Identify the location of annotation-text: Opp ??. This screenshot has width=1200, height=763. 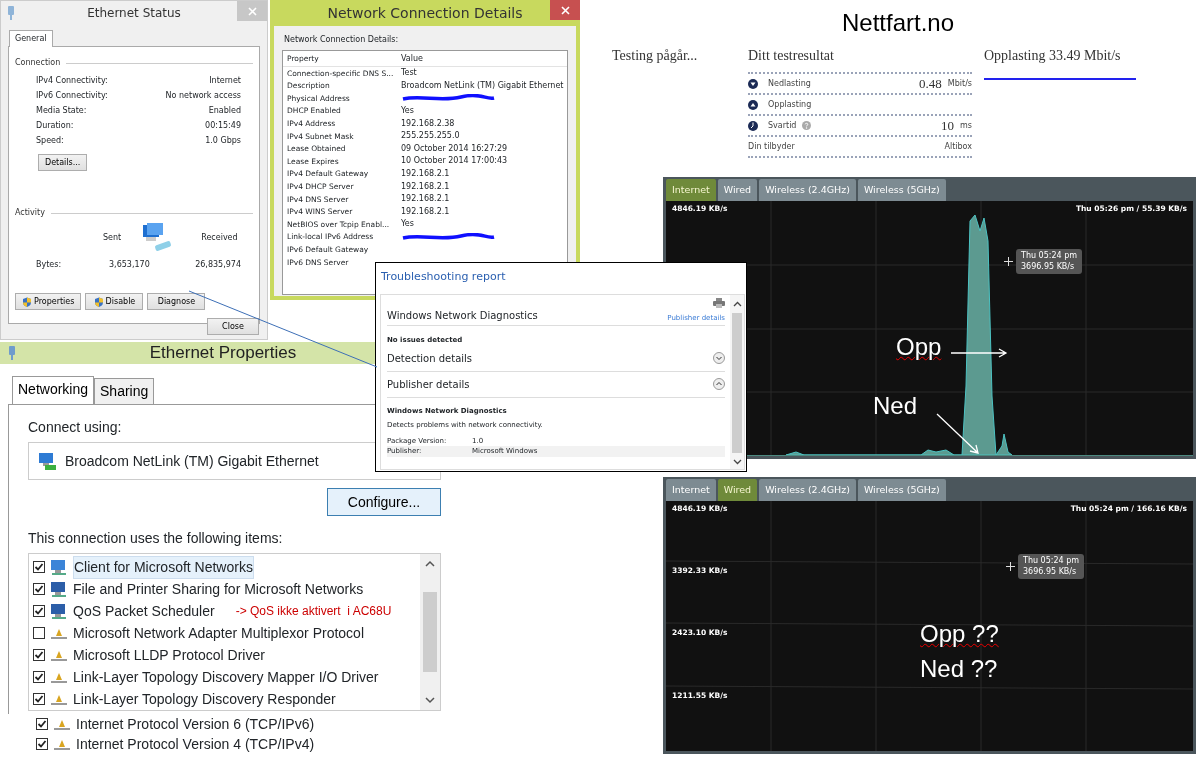
(959, 634).